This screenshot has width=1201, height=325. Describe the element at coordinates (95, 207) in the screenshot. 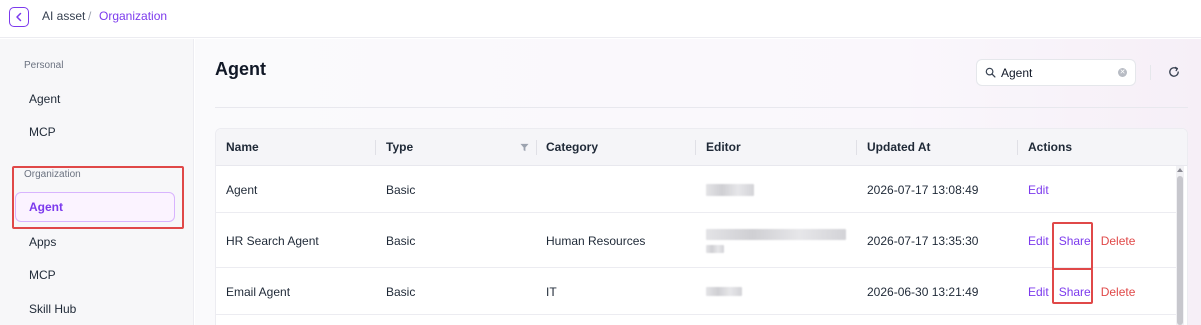

I see `sidebar-item-org-agent: Agent` at that location.